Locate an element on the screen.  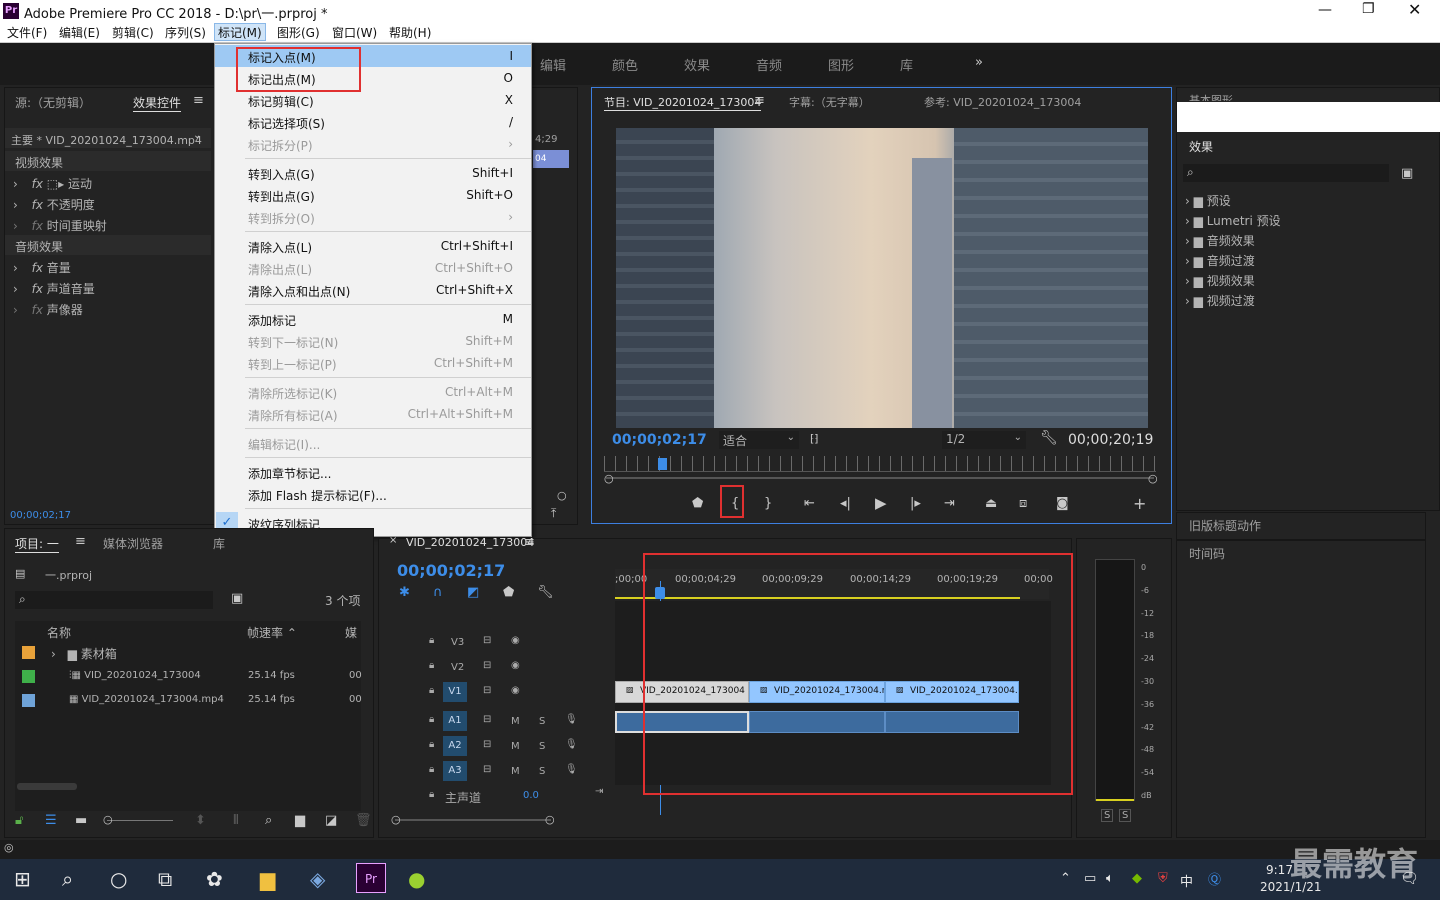
menu-window: 窗口(W) is located at coordinates (354, 32).